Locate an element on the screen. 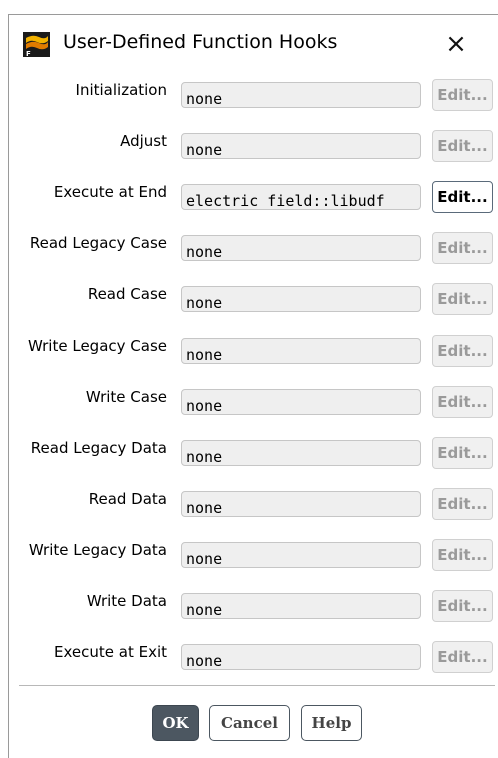 This screenshot has height=758, width=498. hook-function-field: electric_field::libudf is located at coordinates (301, 197).